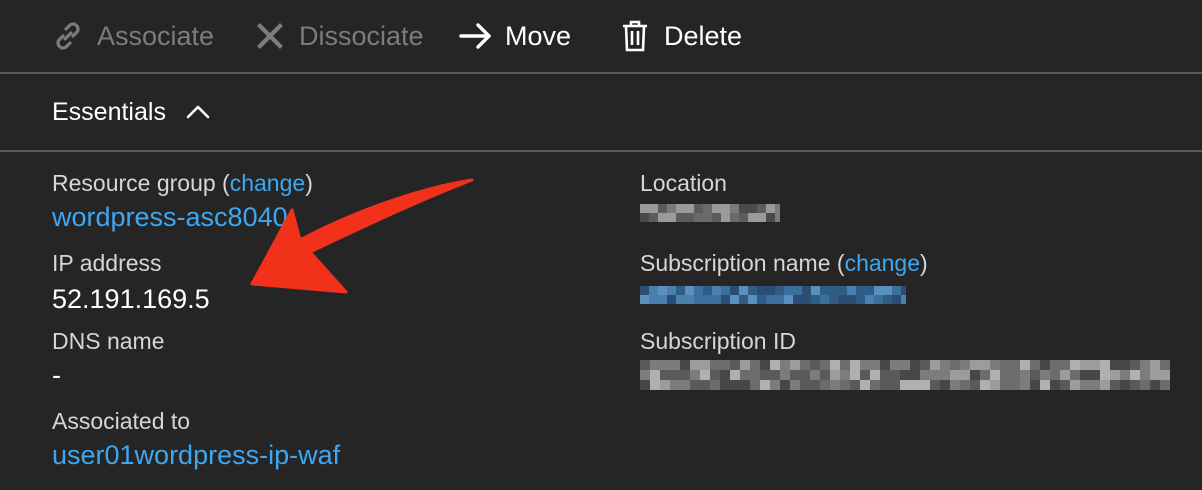 This screenshot has height=490, width=1202. What do you see at coordinates (362, 236) in the screenshot?
I see `annotation-arrow` at bounding box center [362, 236].